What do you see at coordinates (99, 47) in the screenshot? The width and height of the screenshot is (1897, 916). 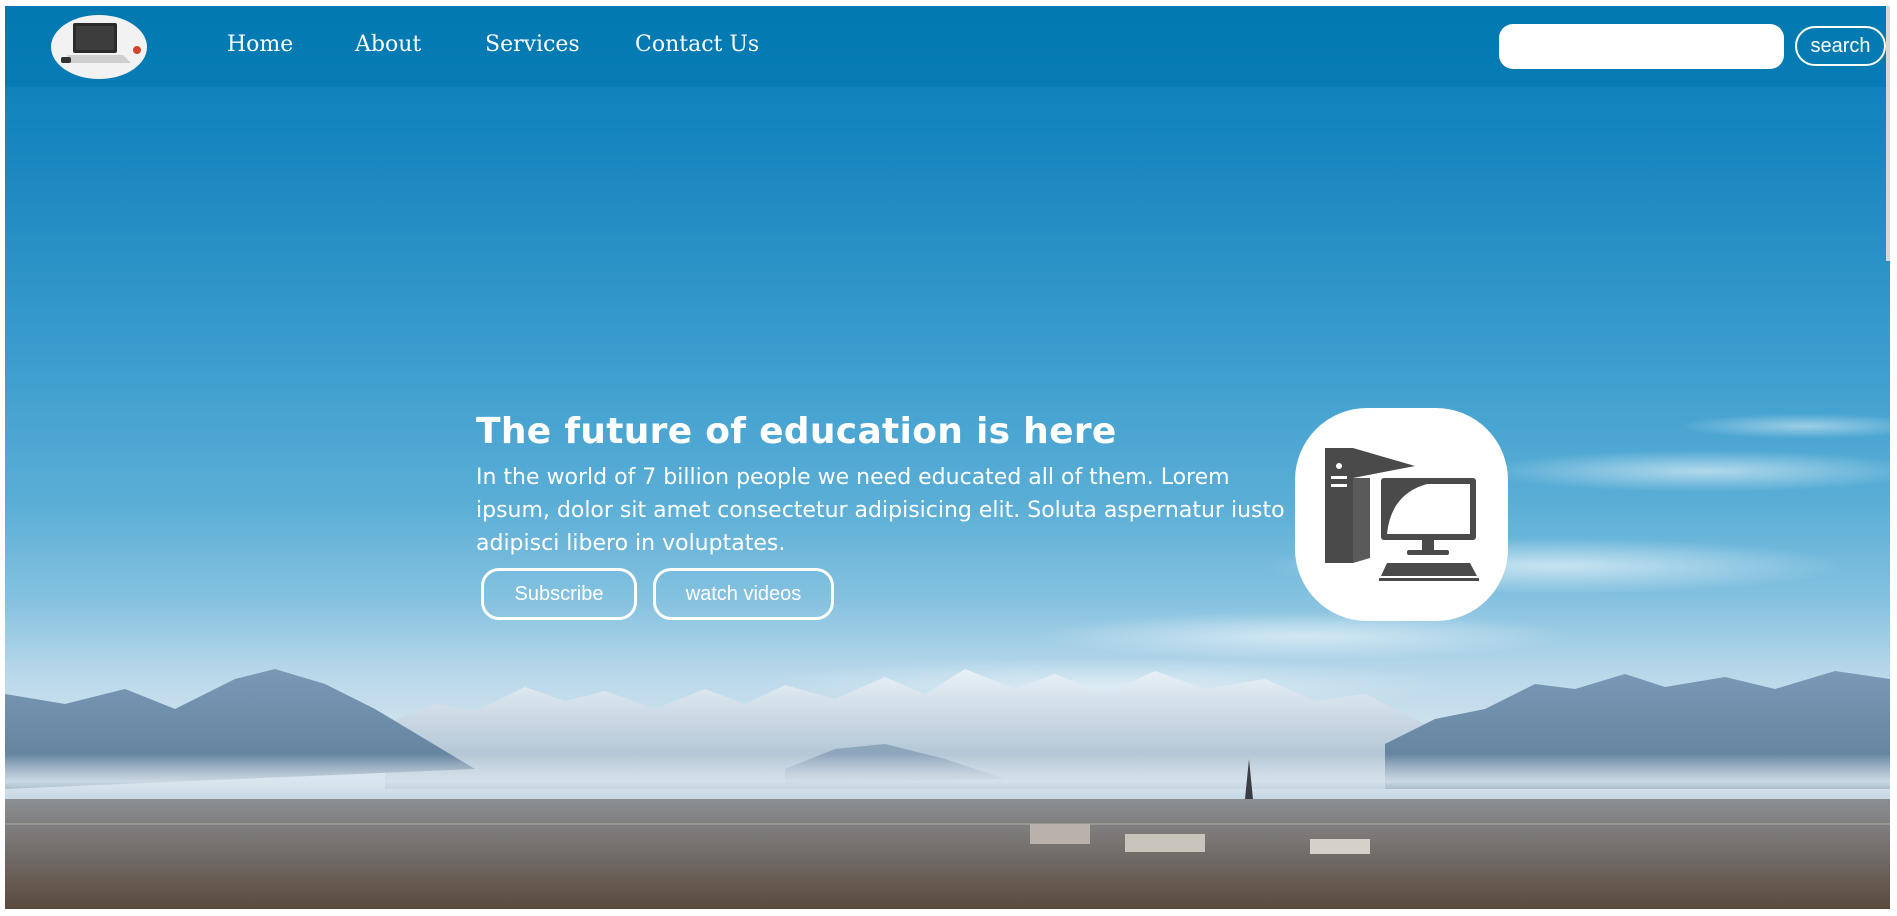 I see `laptop-logo-icon` at bounding box center [99, 47].